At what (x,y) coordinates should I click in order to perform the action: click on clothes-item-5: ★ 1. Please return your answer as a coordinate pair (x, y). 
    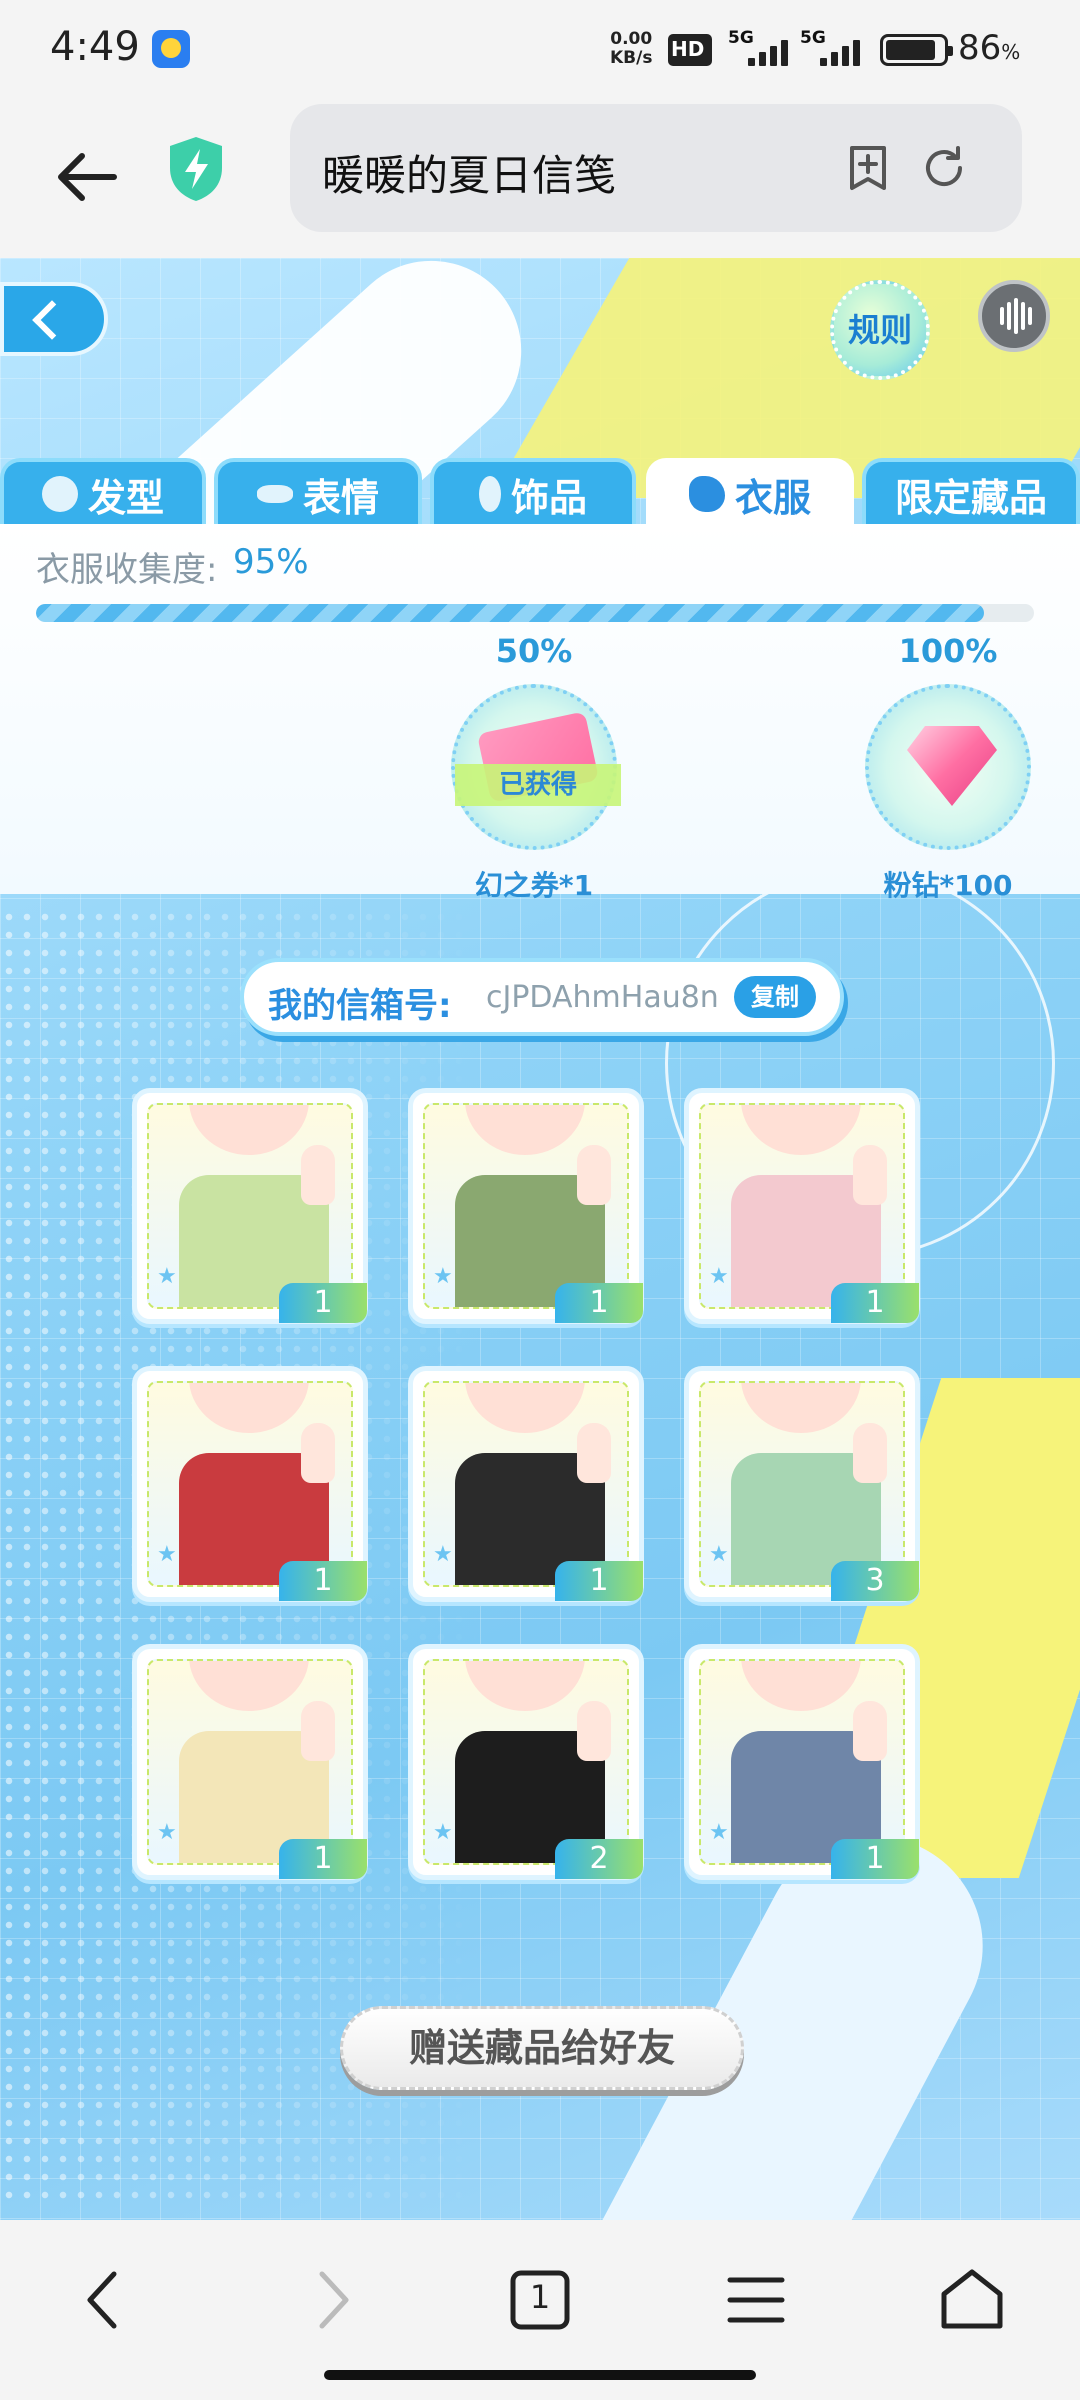
    Looking at the image, I should click on (526, 1484).